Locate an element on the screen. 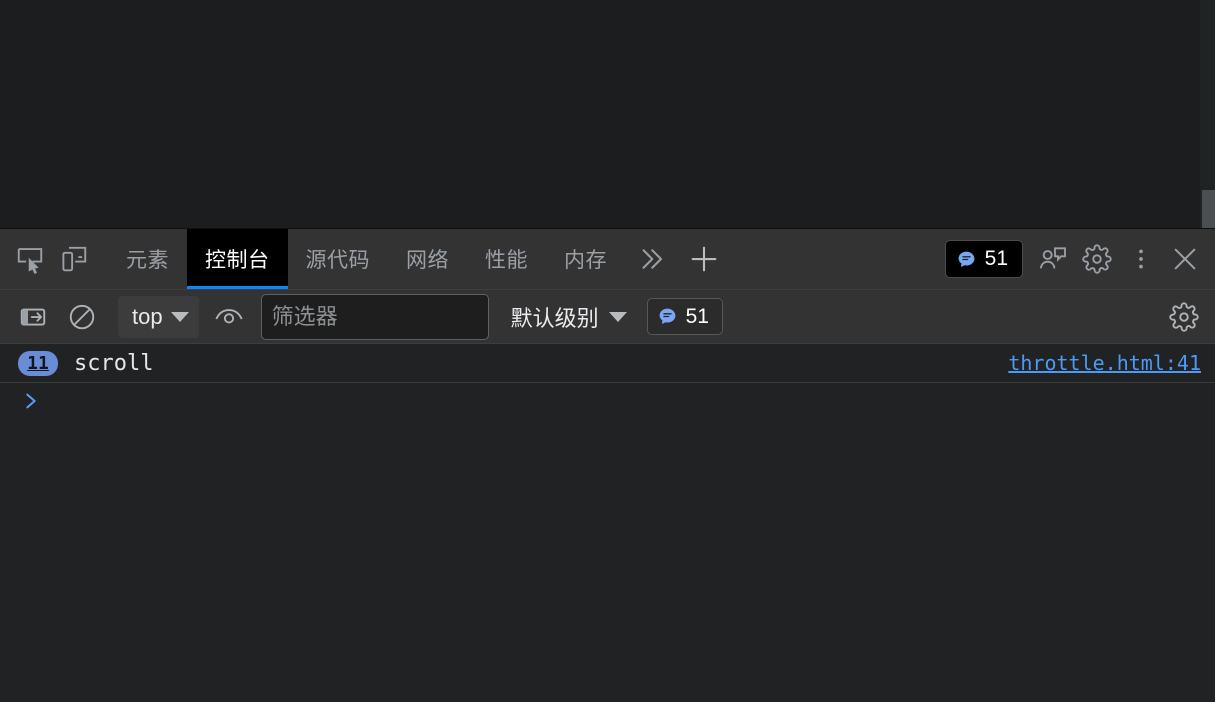  message-count-label: 51 is located at coordinates (996, 258).